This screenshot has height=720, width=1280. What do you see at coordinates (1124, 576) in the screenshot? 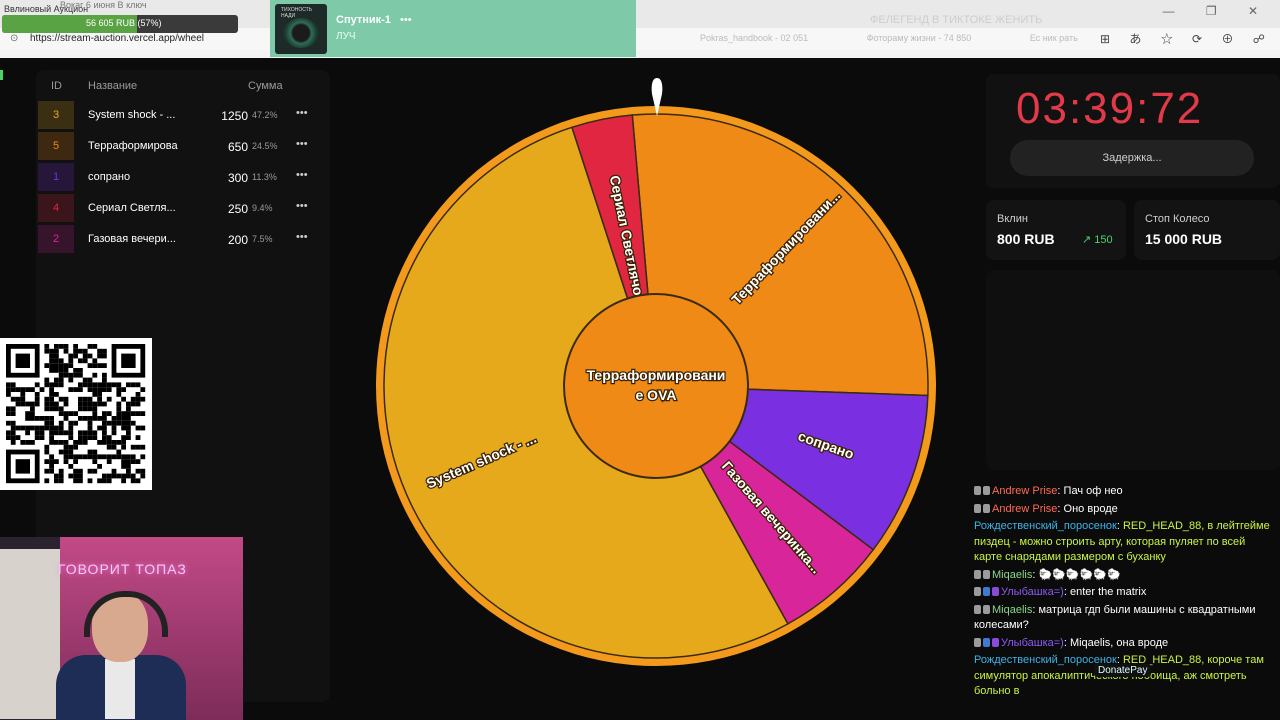
I see `chat-message: Miqaelis: 🐑🐑🐑🐑🐑🐑` at bounding box center [1124, 576].